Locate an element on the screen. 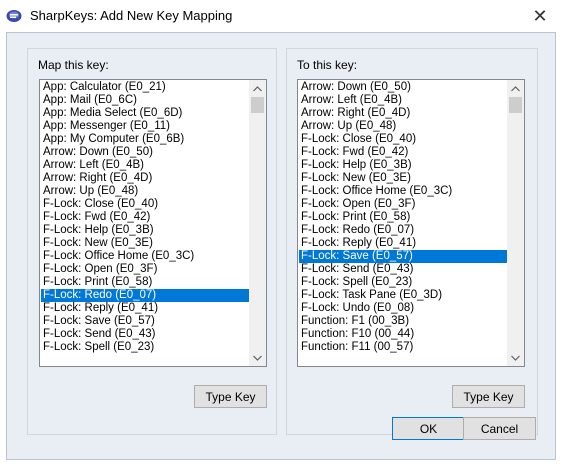 The height and width of the screenshot is (466, 563). type-key-button-right: Type Key is located at coordinates (488, 396).